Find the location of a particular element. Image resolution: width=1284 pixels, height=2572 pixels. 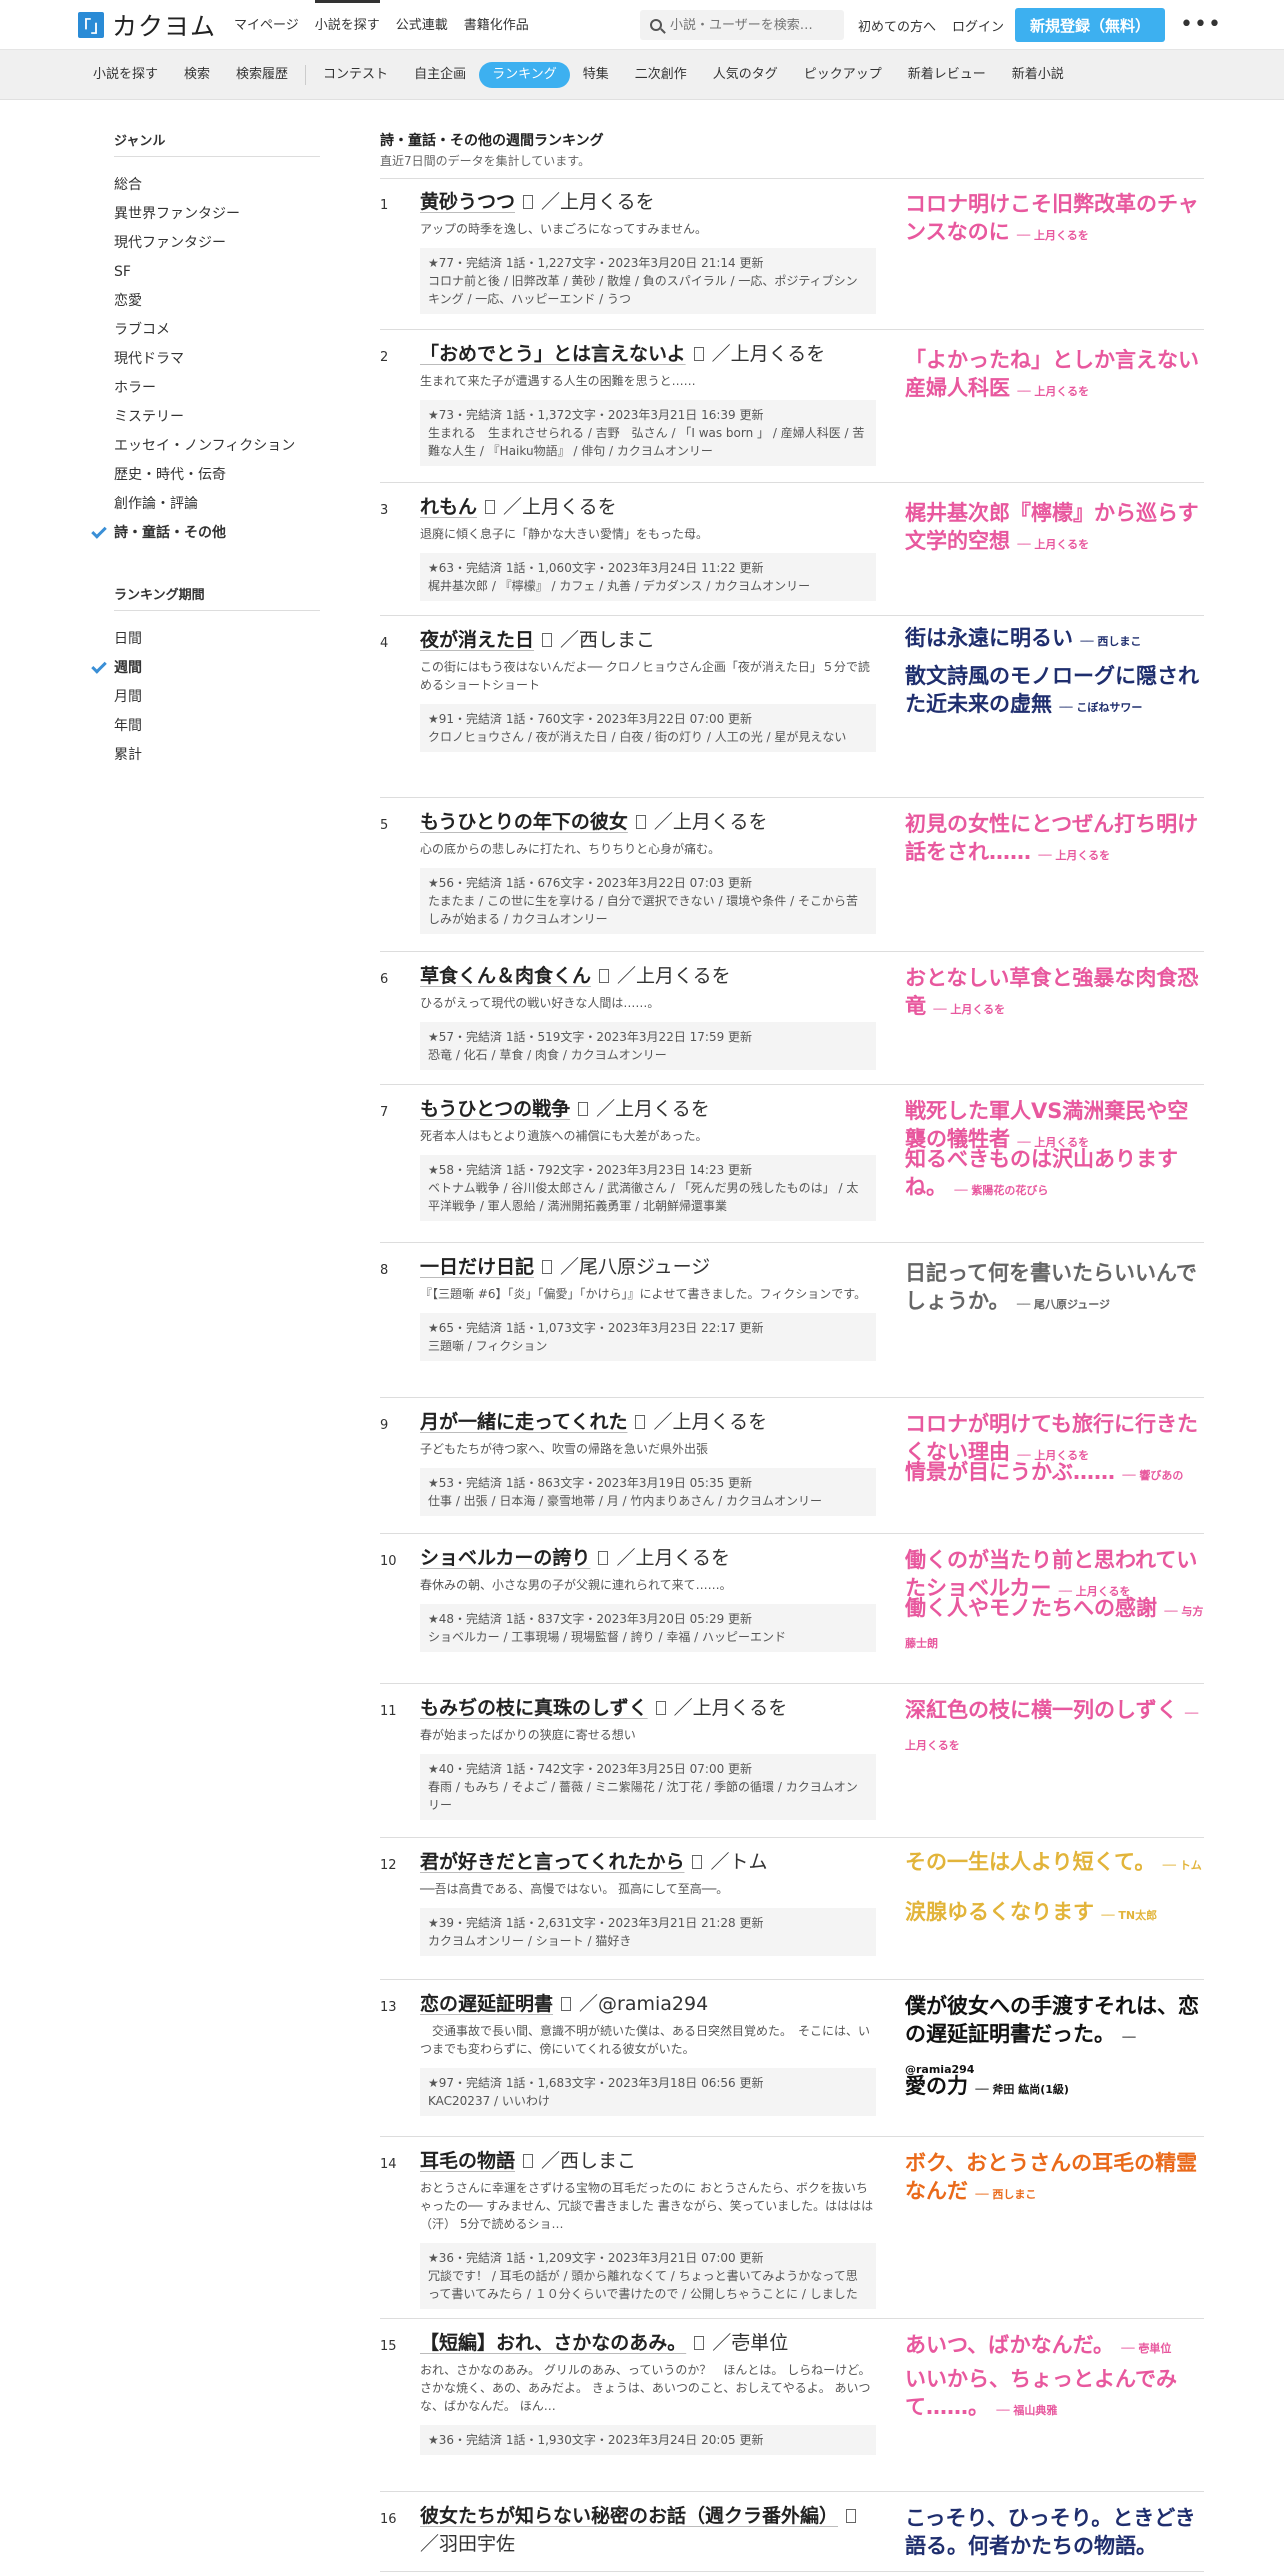

logo: 「」 カクヨム is located at coordinates (145, 25).